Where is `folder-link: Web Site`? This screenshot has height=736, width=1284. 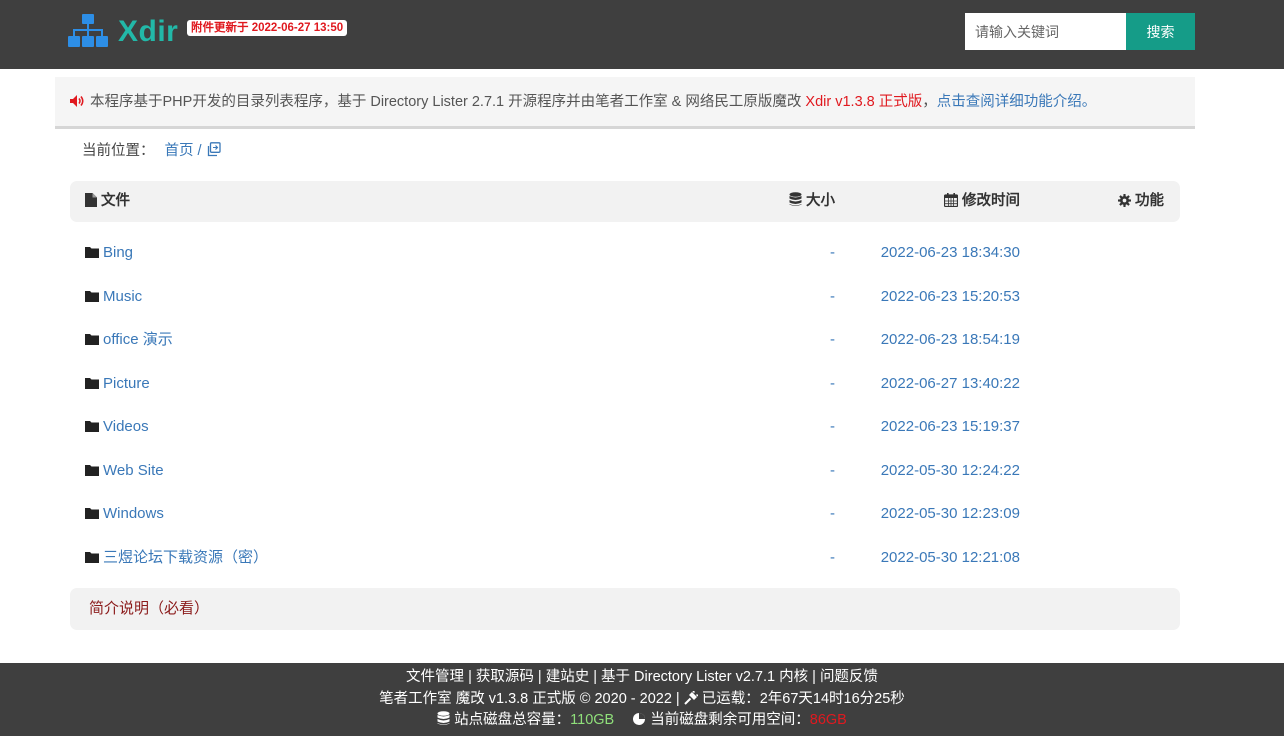 folder-link: Web Site is located at coordinates (124, 470).